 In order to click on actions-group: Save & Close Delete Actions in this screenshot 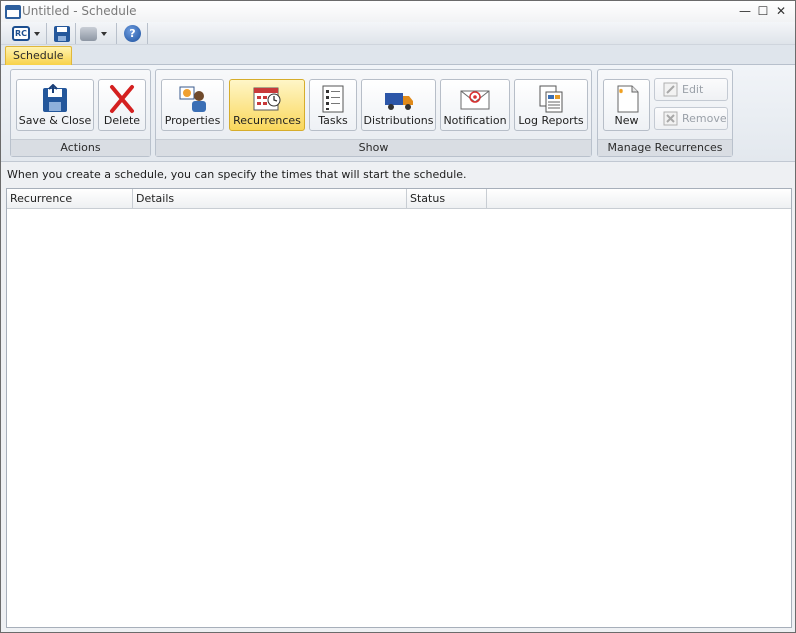, I will do `click(80, 113)`.